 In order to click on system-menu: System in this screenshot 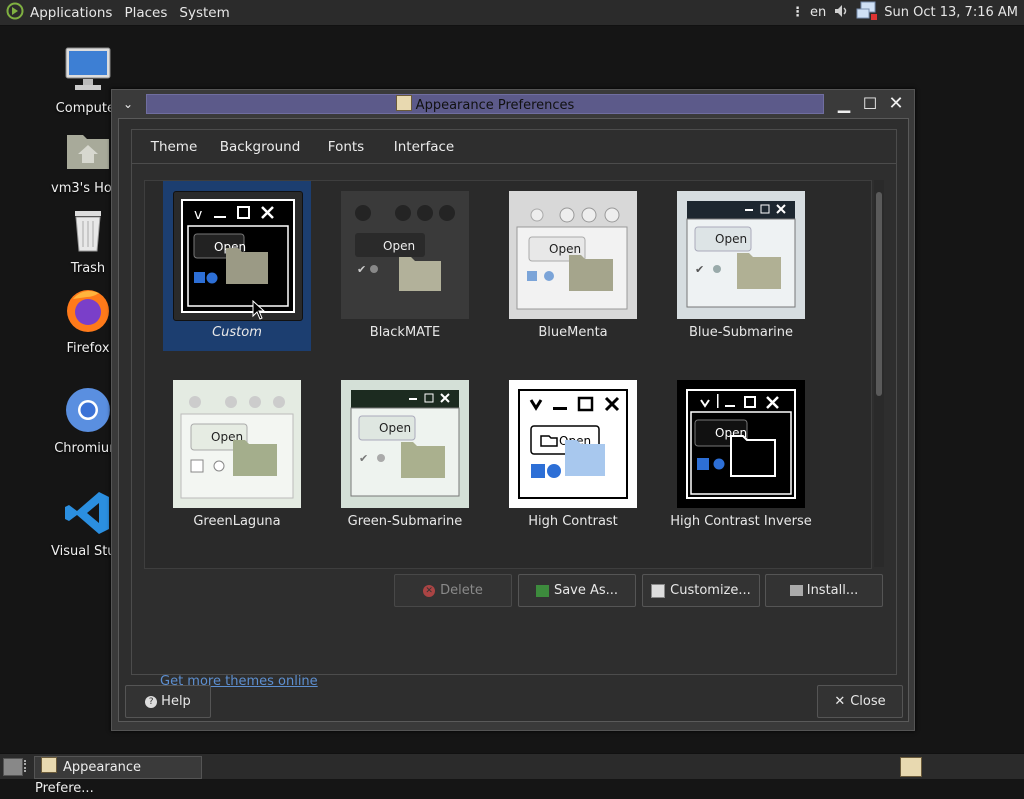, I will do `click(204, 12)`.